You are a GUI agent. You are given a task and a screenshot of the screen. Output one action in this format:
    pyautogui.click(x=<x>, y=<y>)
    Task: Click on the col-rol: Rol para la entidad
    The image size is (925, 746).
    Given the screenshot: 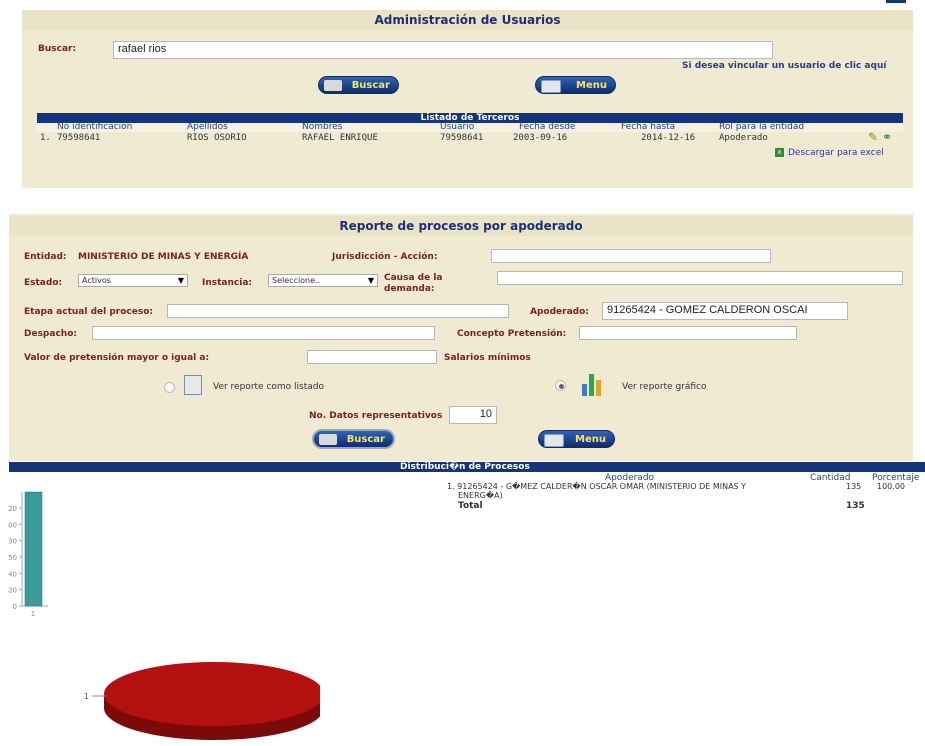 What is the action you would take?
    pyautogui.click(x=762, y=127)
    